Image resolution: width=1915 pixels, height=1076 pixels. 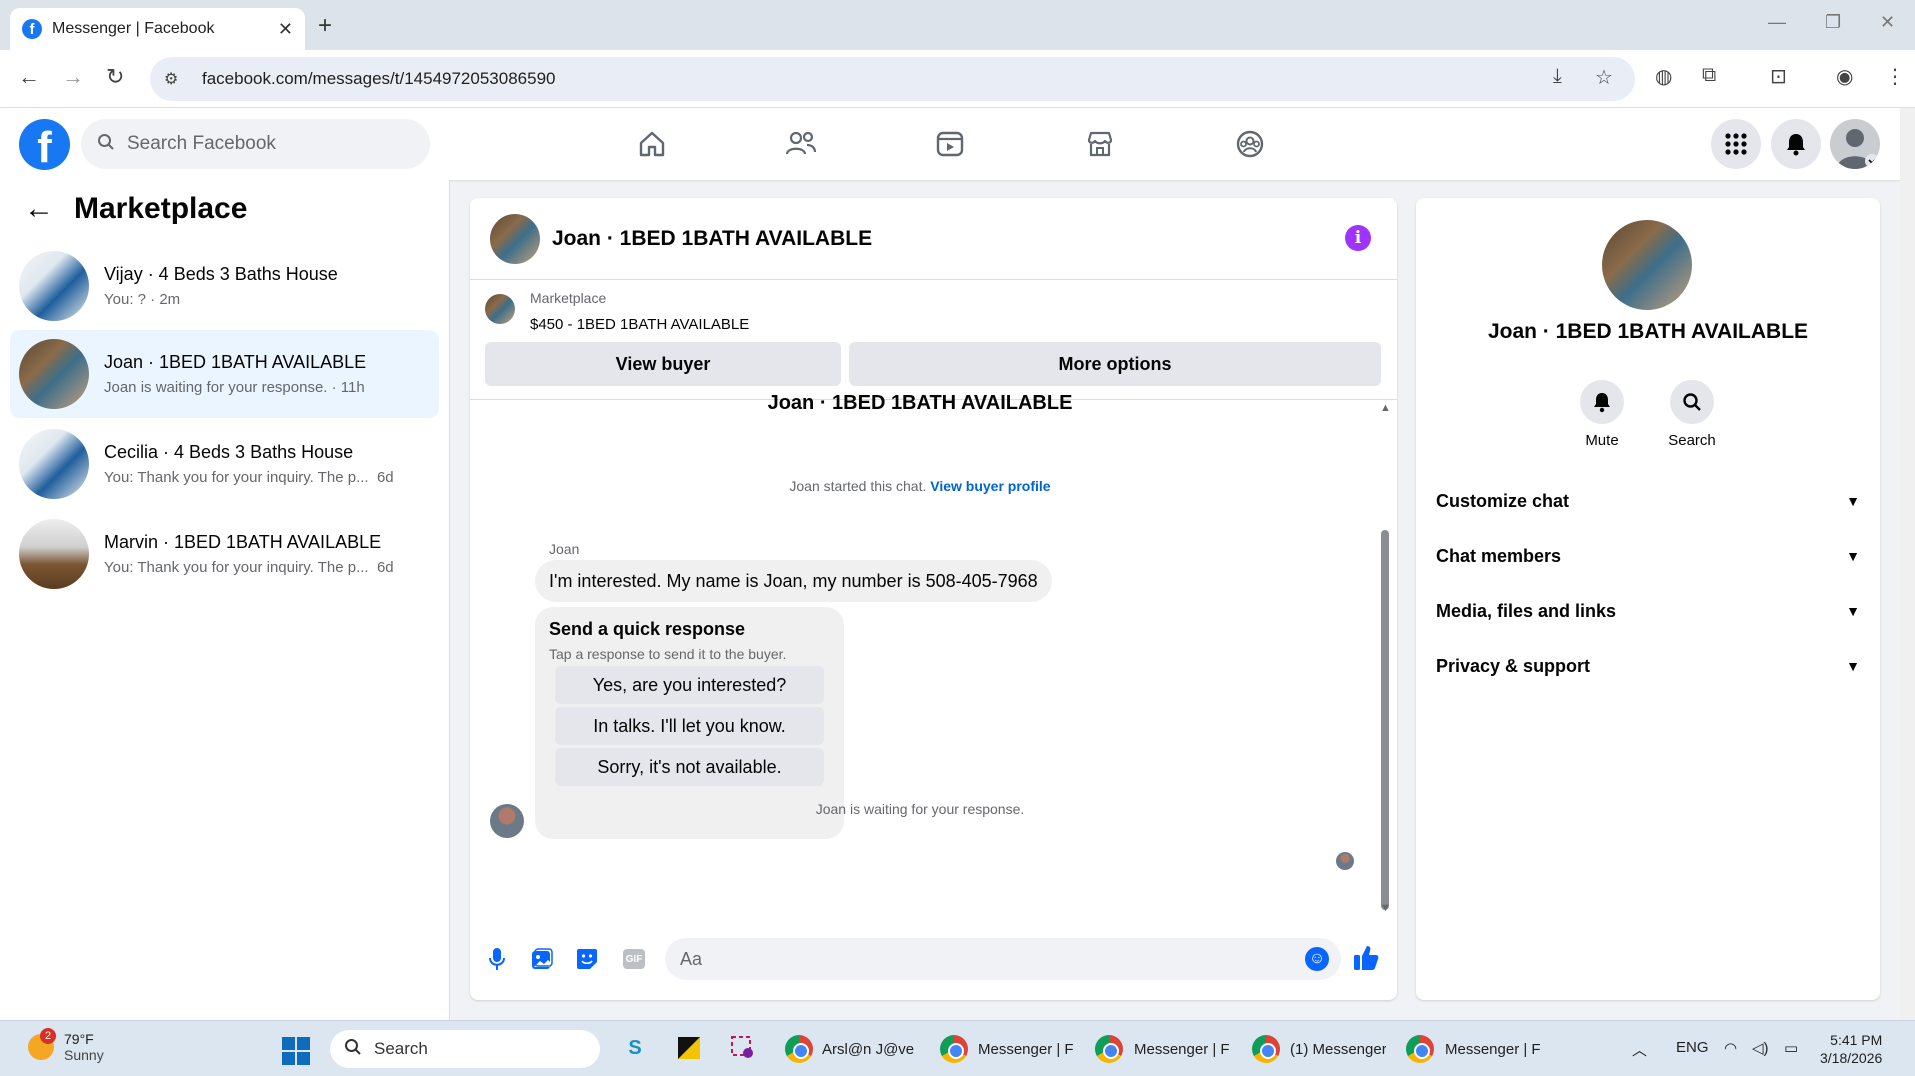 What do you see at coordinates (1796, 144) in the screenshot?
I see `notifications-bell-icon` at bounding box center [1796, 144].